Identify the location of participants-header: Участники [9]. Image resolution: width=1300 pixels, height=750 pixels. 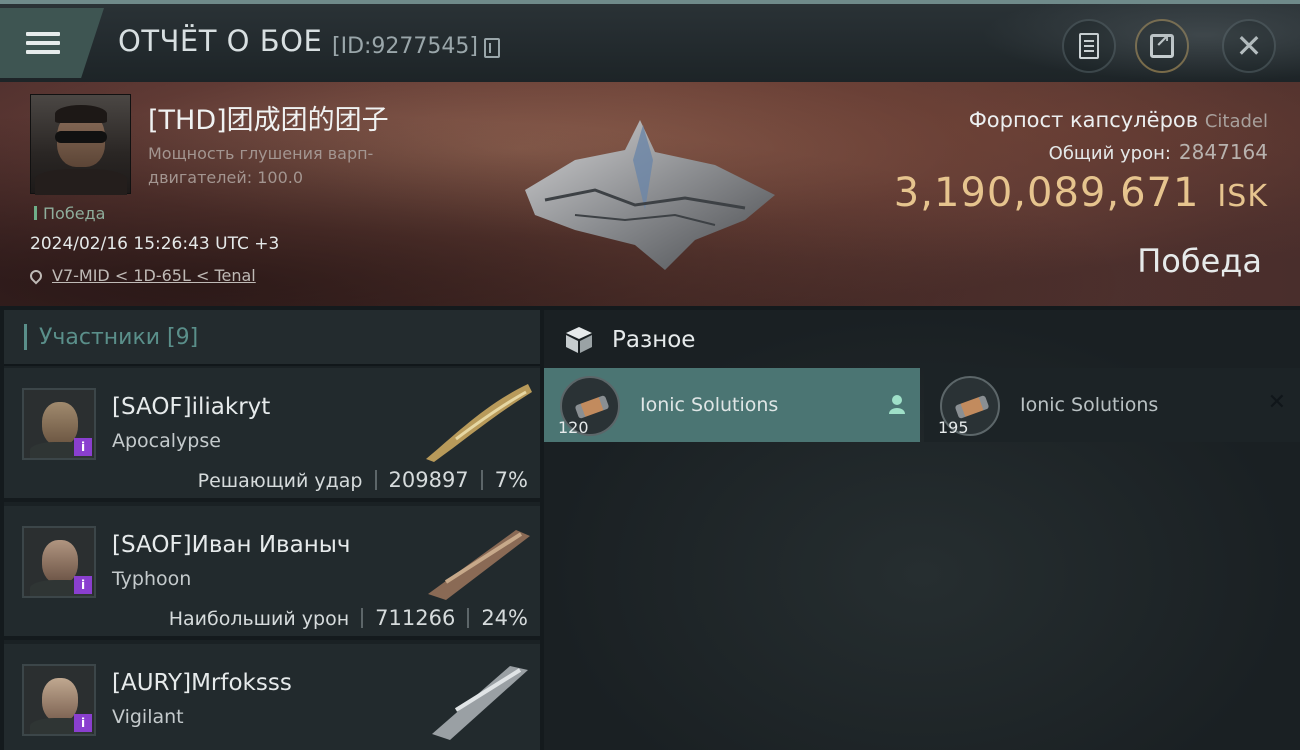
(272, 338).